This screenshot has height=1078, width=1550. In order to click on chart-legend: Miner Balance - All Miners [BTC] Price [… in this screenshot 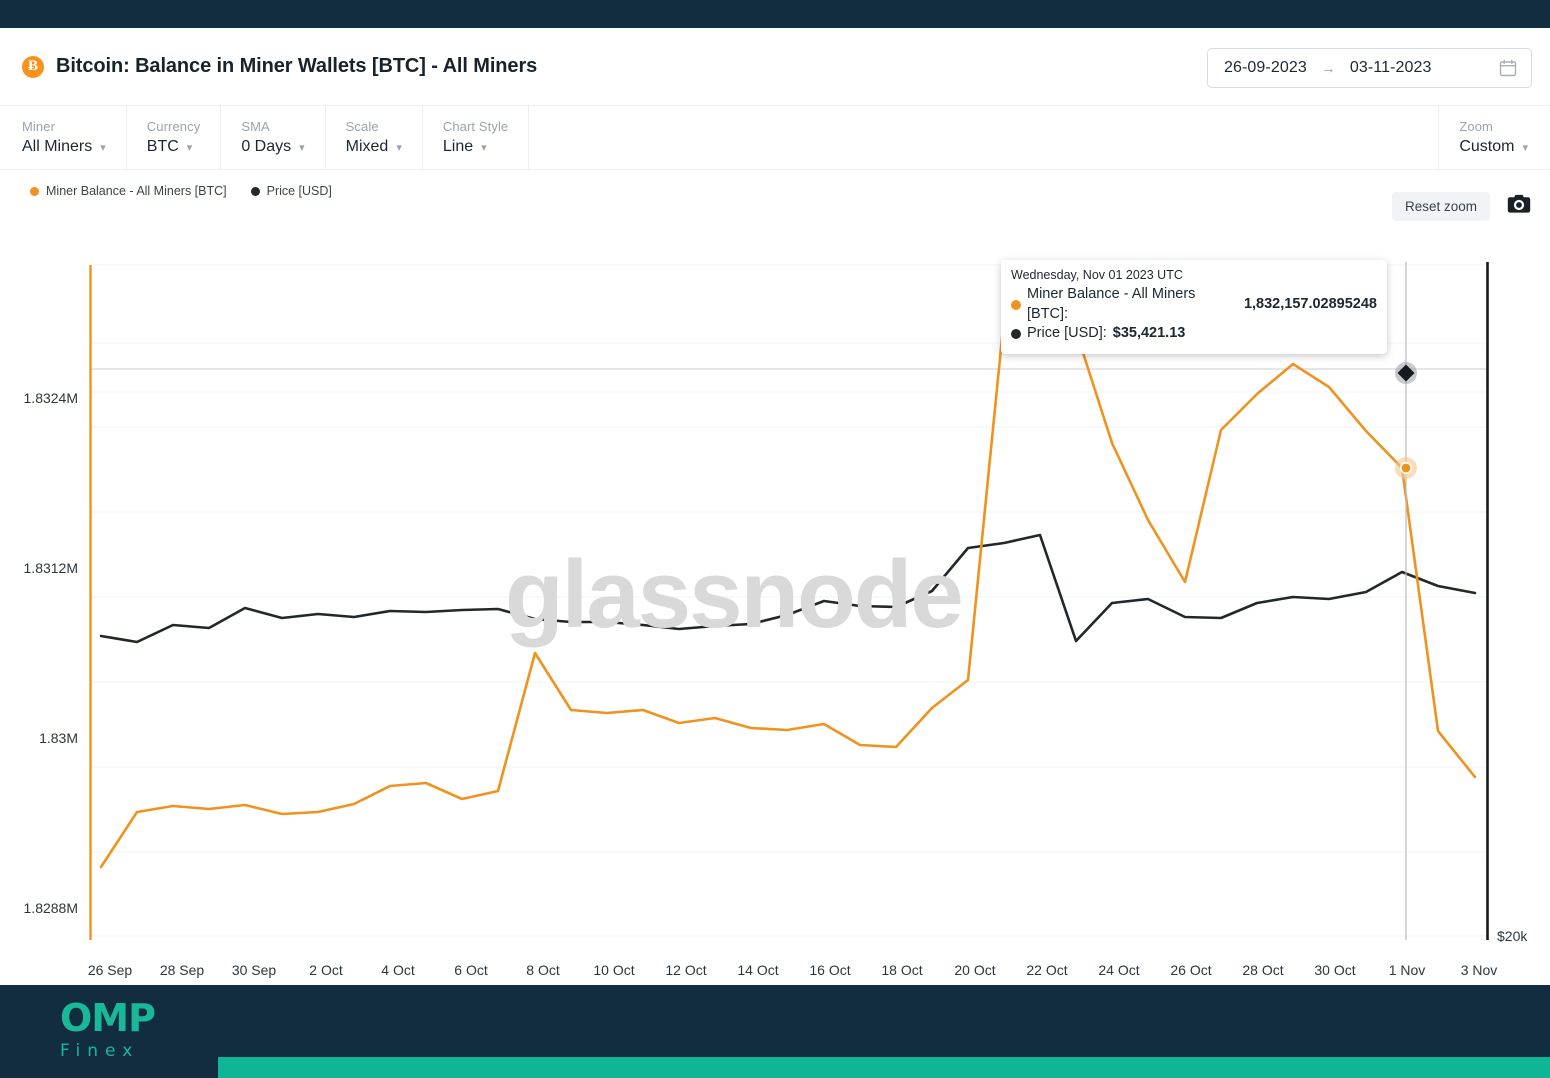, I will do `click(181, 191)`.